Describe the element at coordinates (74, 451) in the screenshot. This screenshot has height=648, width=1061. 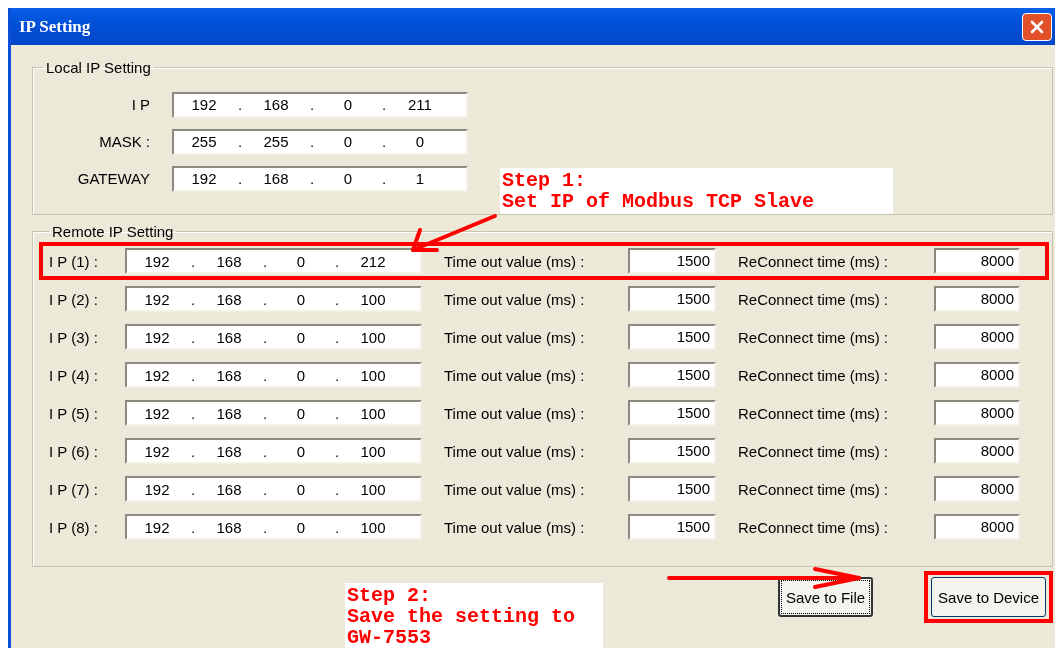
I see `field-label: I P (6) :` at that location.